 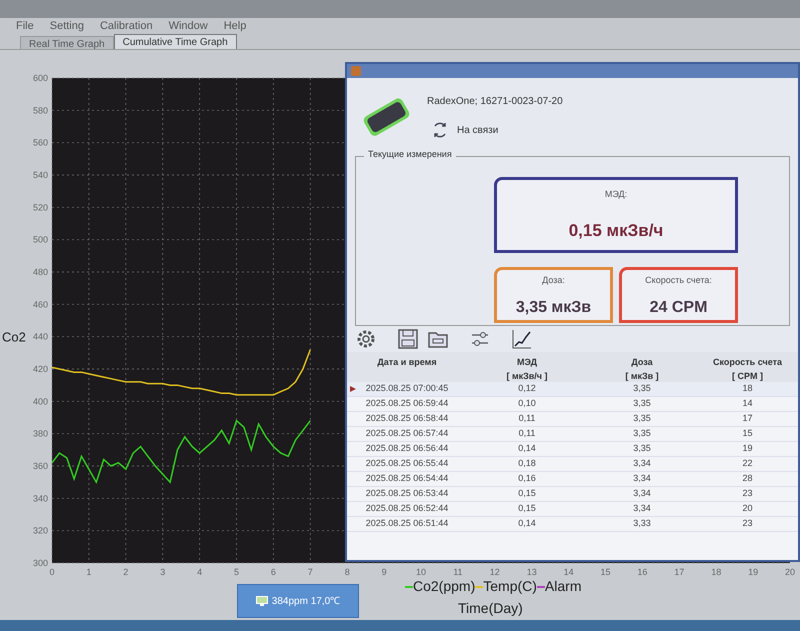 What do you see at coordinates (40, 207) in the screenshot?
I see `y-tick-label: 520` at bounding box center [40, 207].